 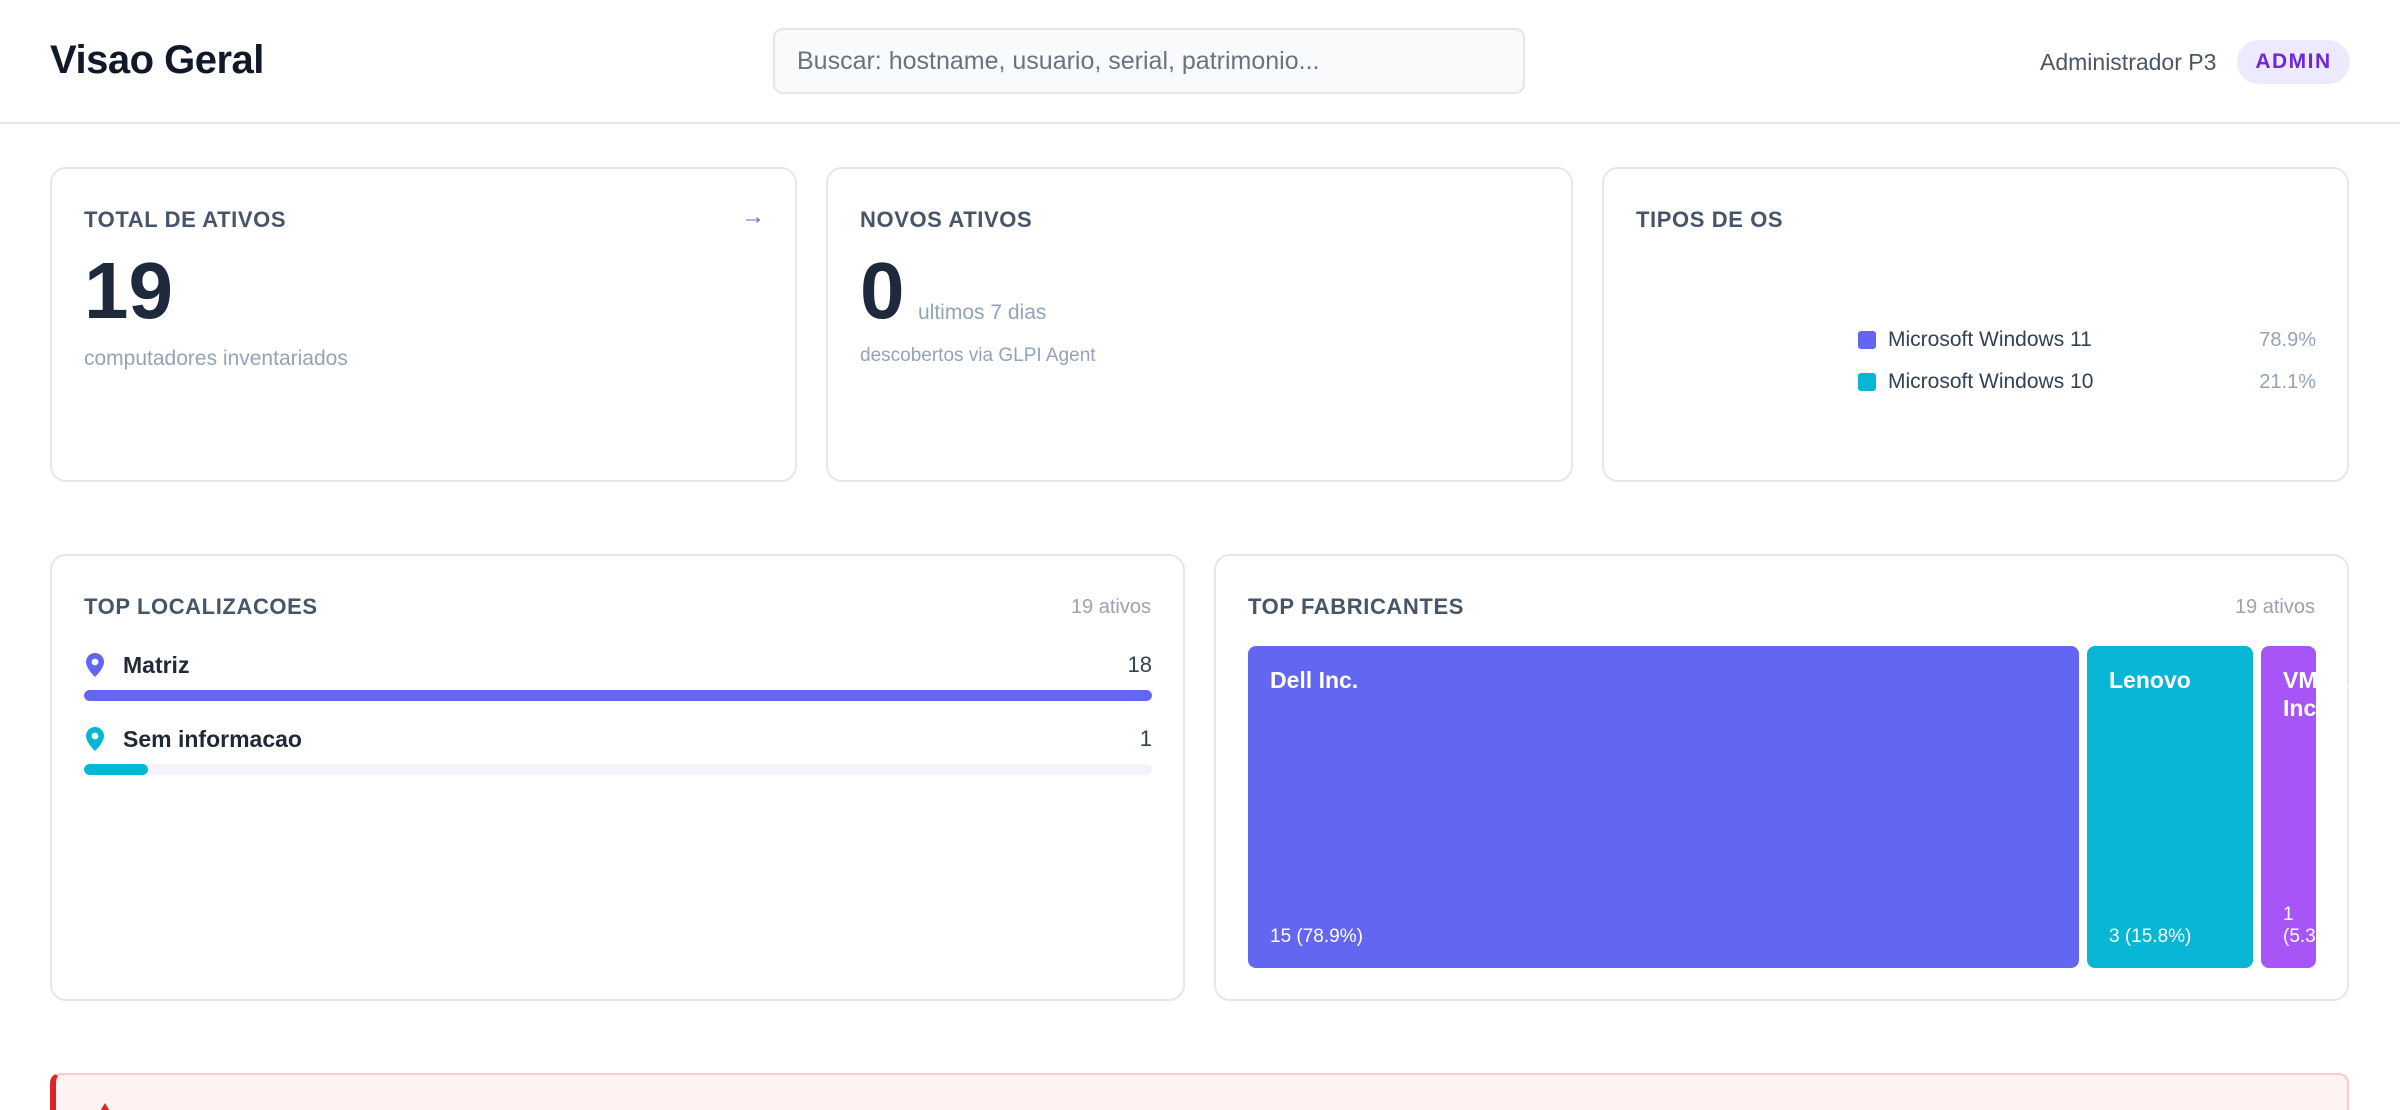 I want to click on user-name: Administrador P3, so click(x=2128, y=62).